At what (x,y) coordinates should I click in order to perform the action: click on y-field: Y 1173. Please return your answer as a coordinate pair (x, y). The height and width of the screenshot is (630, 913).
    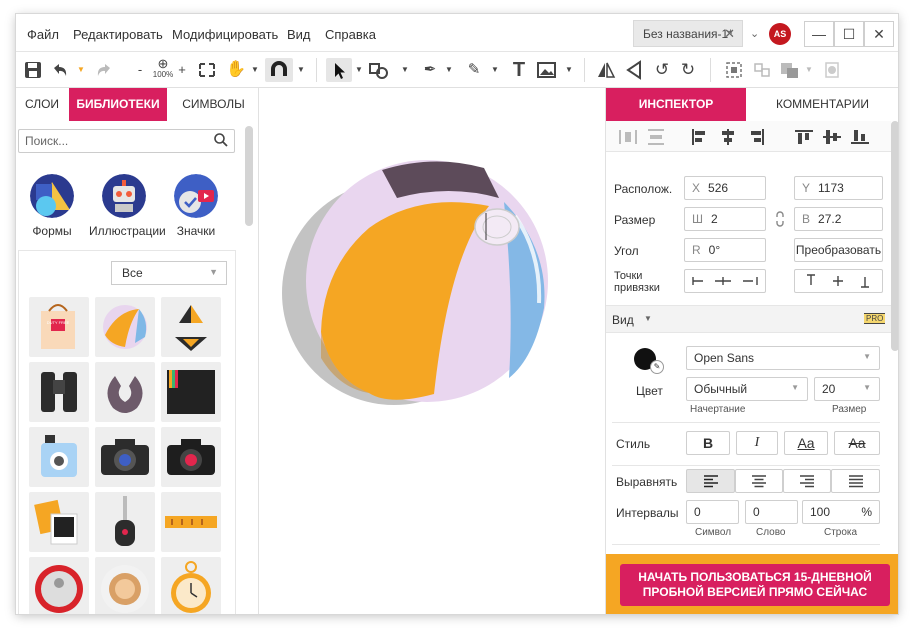
    Looking at the image, I should click on (838, 188).